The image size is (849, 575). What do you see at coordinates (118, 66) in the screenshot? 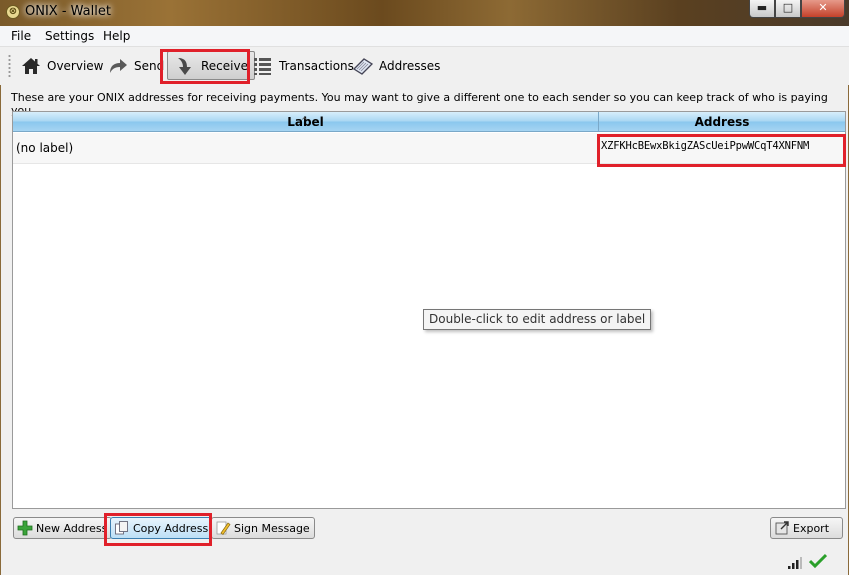
I see `send-arrow-icon` at bounding box center [118, 66].